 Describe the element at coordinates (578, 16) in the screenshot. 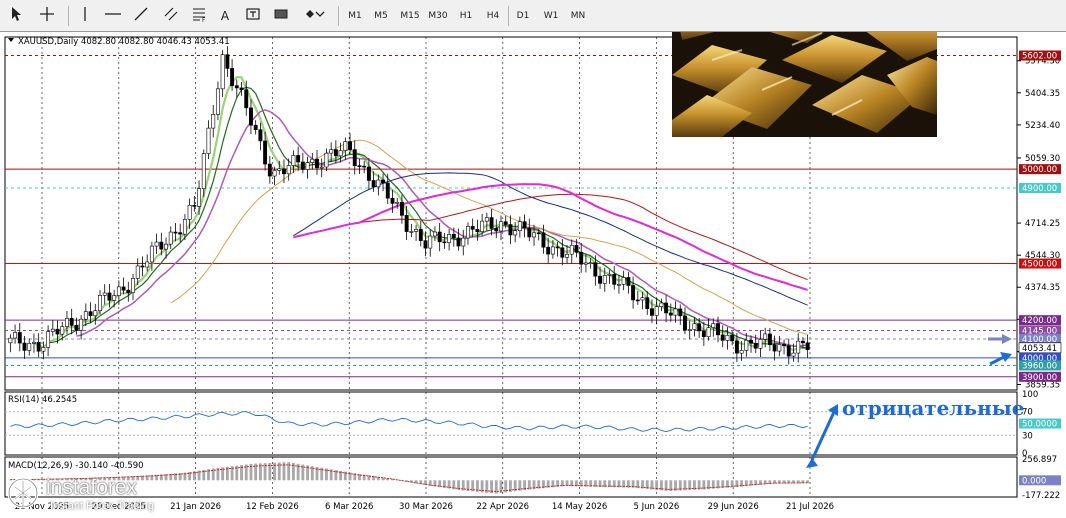

I see `timeframe-mn: MN` at that location.